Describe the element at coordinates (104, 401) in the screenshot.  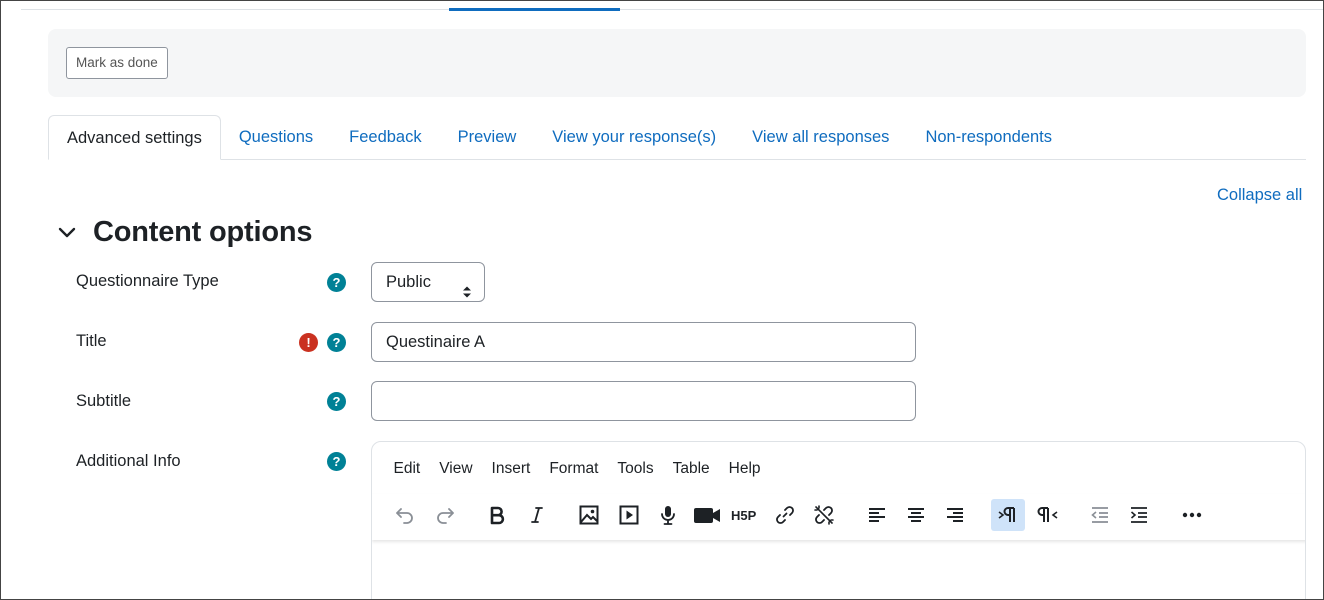
I see `subtitle-label: Subtitle` at that location.